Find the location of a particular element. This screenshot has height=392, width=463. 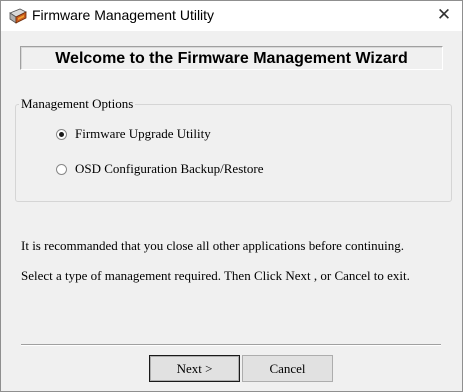

management-options-legend: Management Options is located at coordinates (77, 104).